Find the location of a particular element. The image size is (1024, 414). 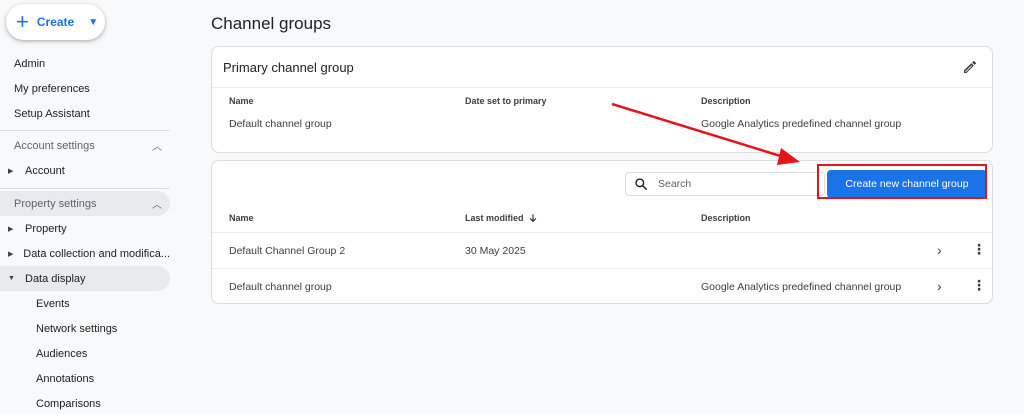

account-settings-section: Account settings ︿ is located at coordinates (85, 145).